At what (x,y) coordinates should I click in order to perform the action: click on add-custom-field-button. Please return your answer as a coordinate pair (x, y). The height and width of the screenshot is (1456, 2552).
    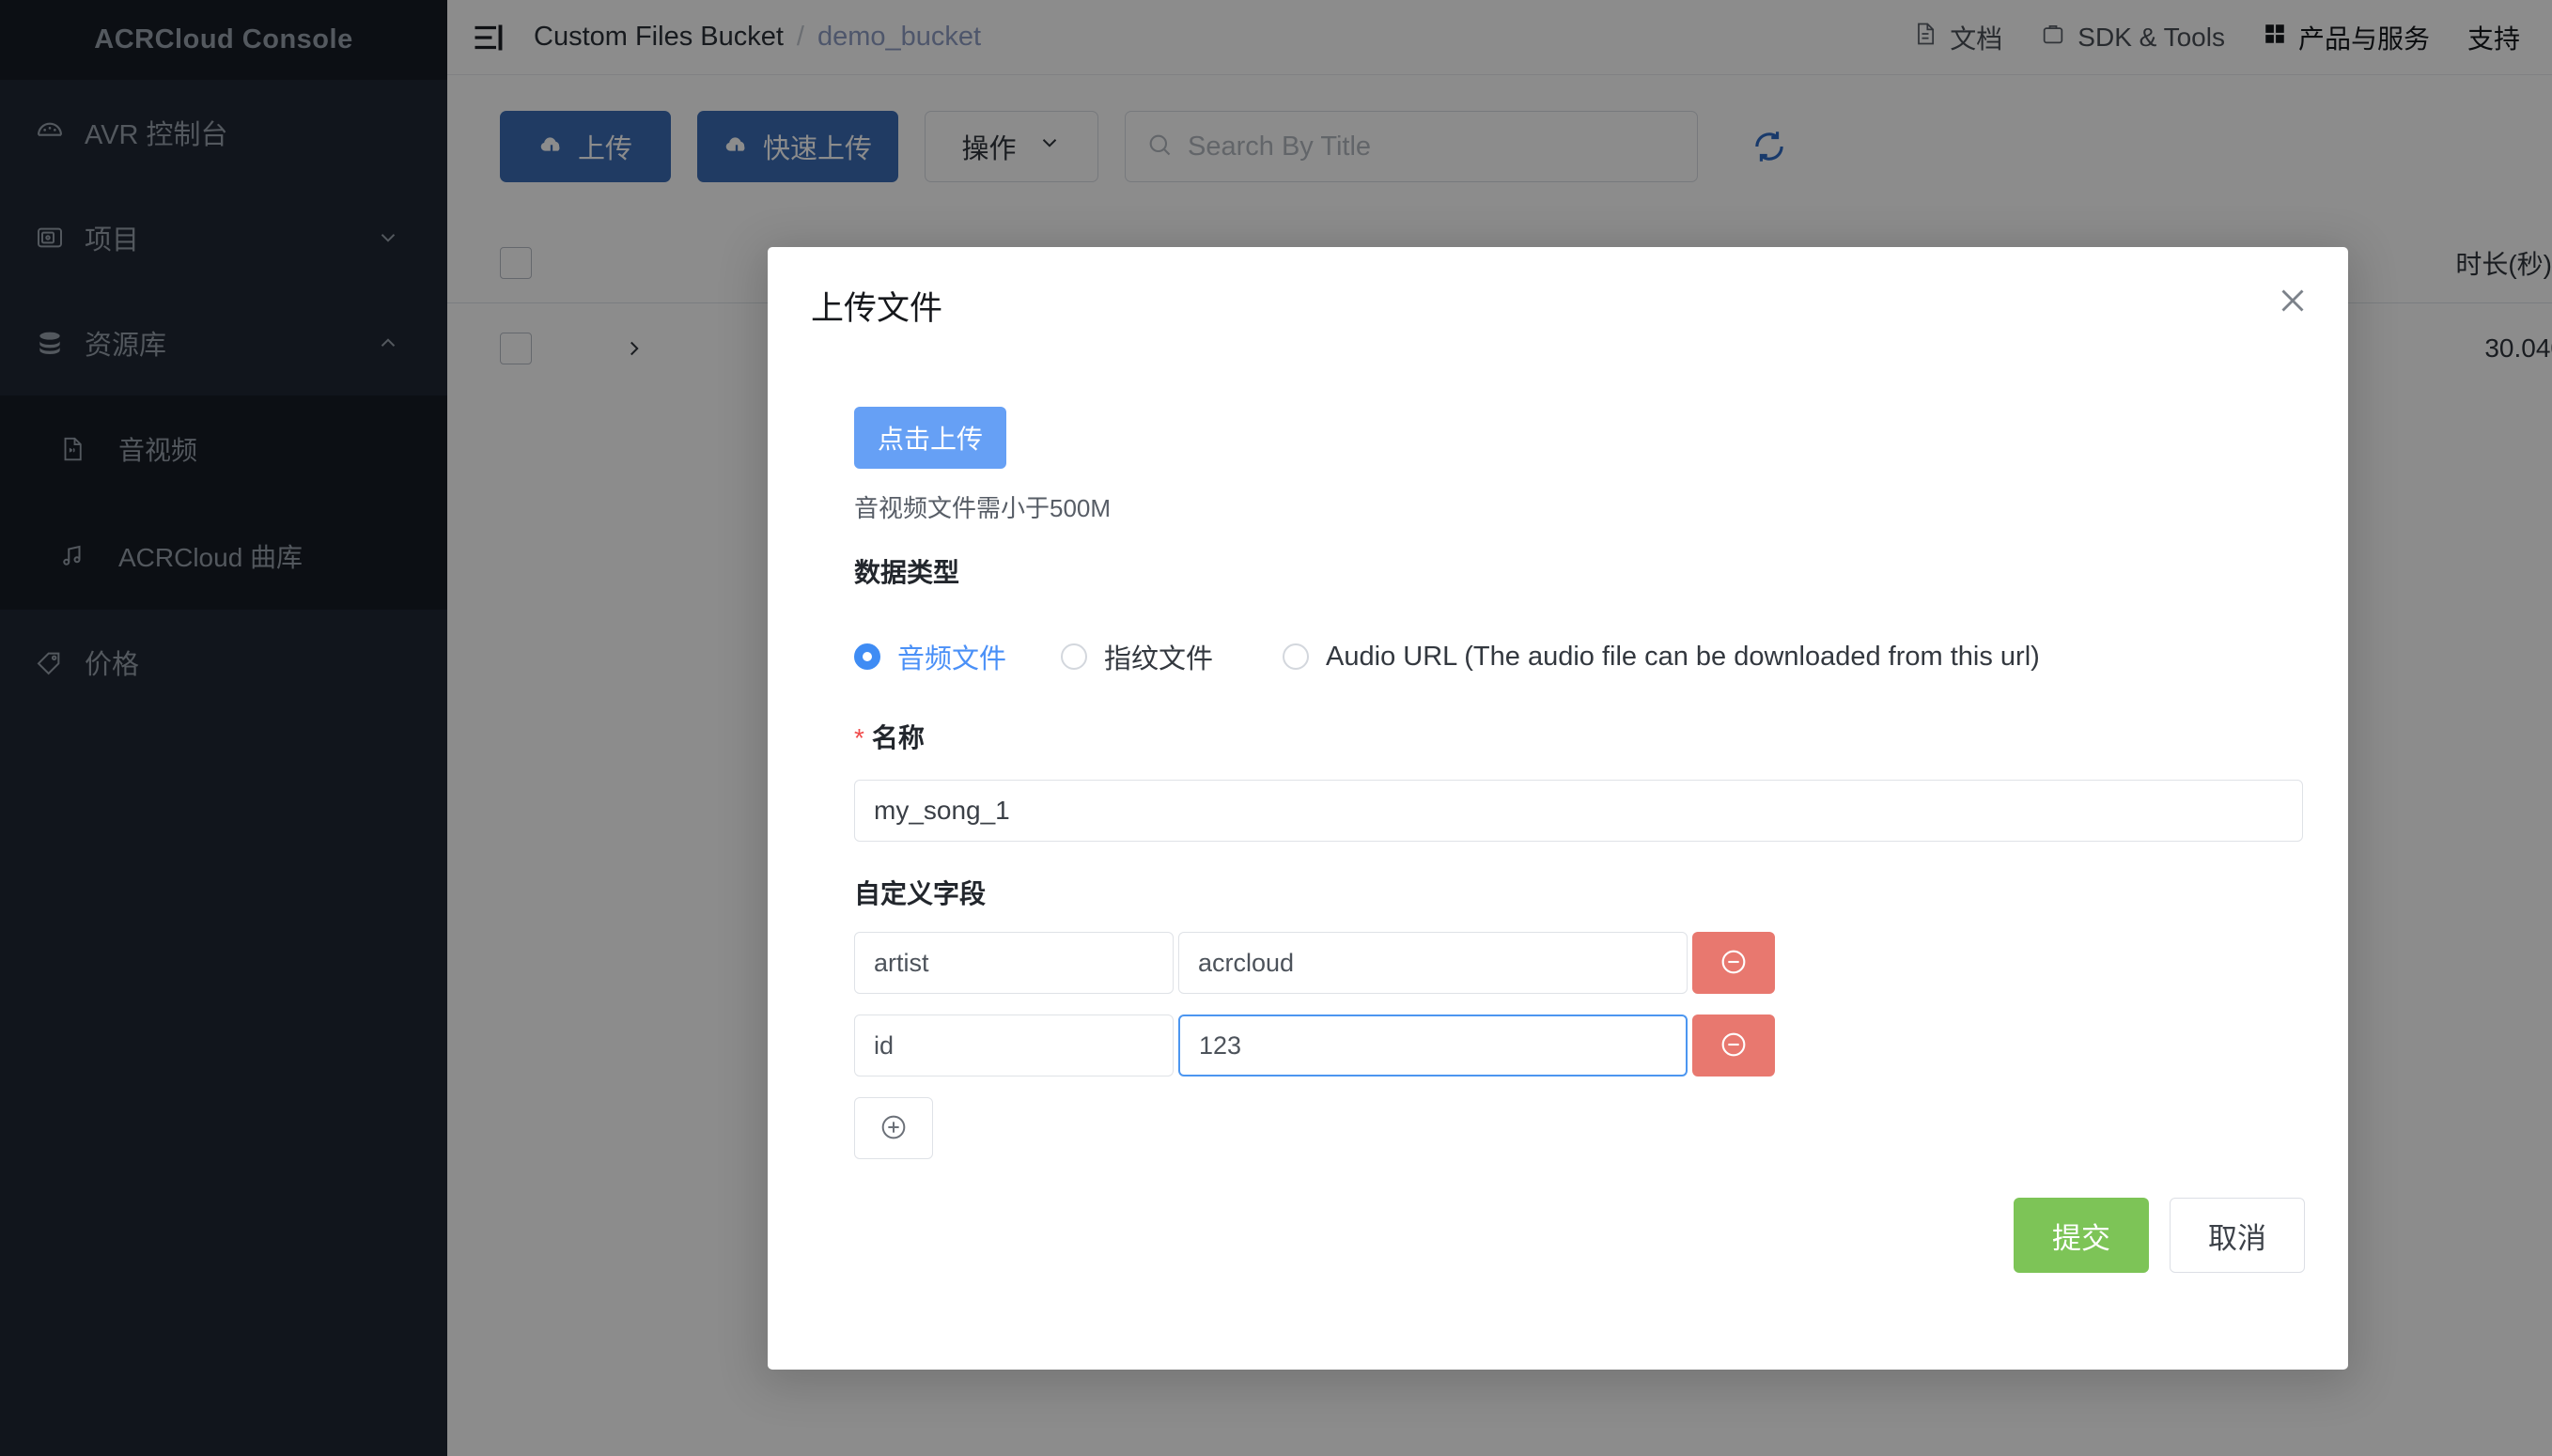
    Looking at the image, I should click on (894, 1128).